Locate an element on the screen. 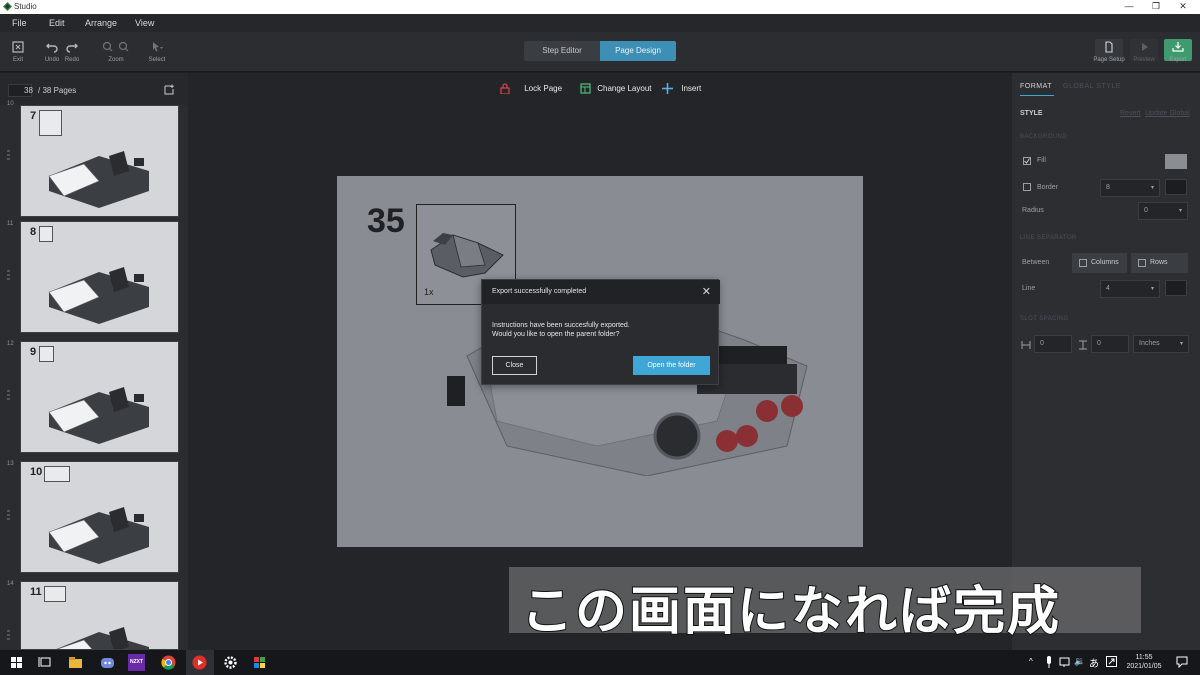 The width and height of the screenshot is (1200, 675). thumbnail-row: 10 7 is located at coordinates (94, 159).